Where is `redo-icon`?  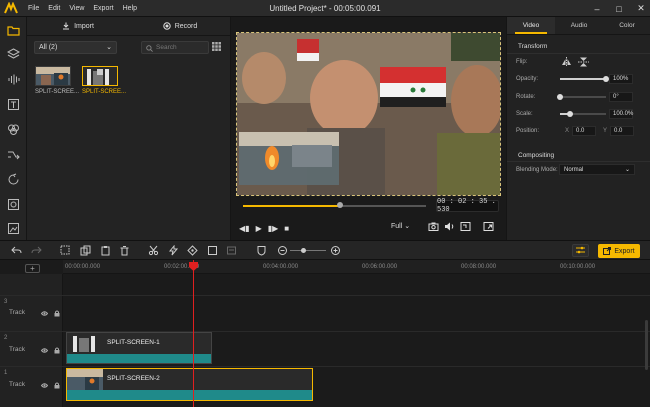
redo-icon is located at coordinates (36, 250).